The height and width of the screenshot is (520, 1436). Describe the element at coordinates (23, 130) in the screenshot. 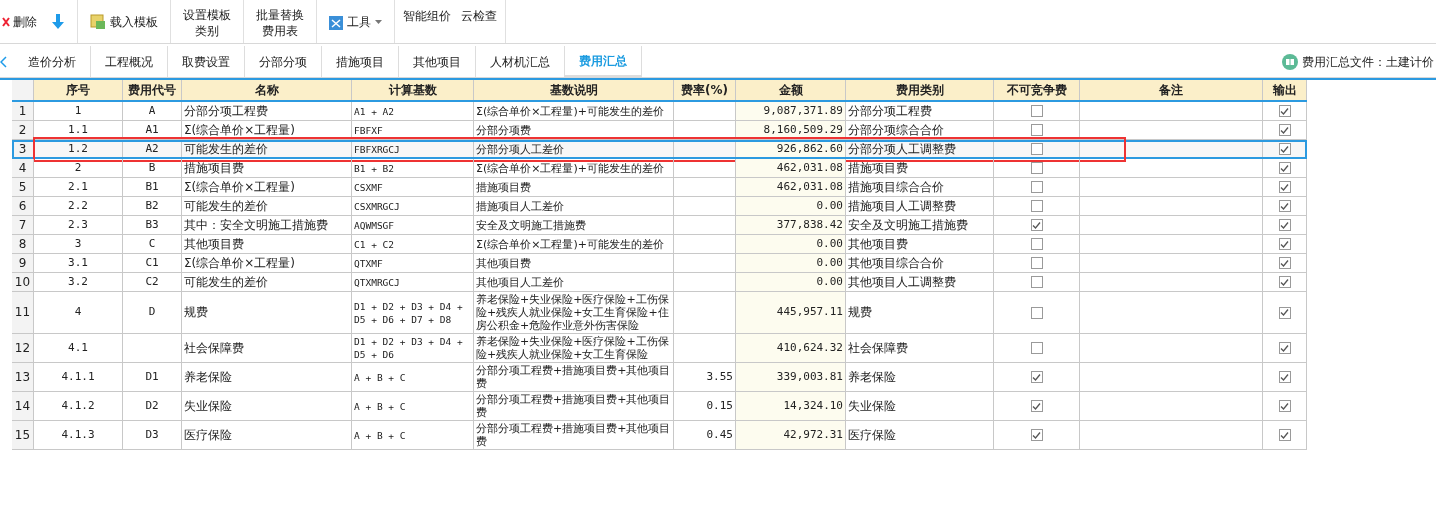

I see `row-number: 2` at that location.